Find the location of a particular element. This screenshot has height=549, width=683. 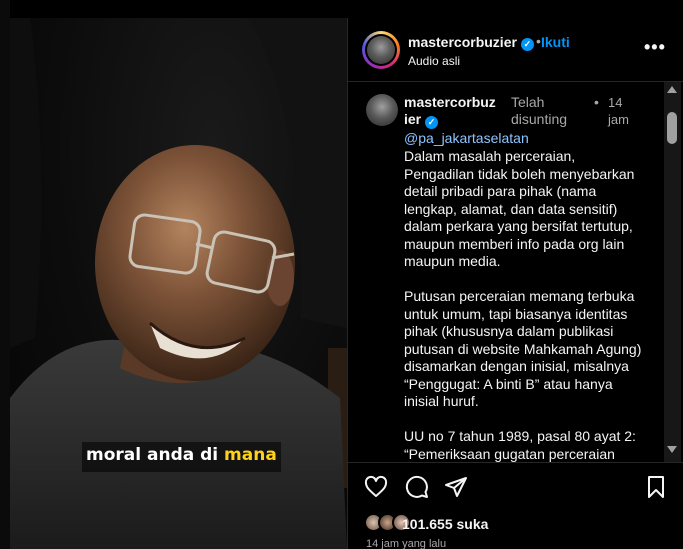

scroll-thumb is located at coordinates (672, 128).